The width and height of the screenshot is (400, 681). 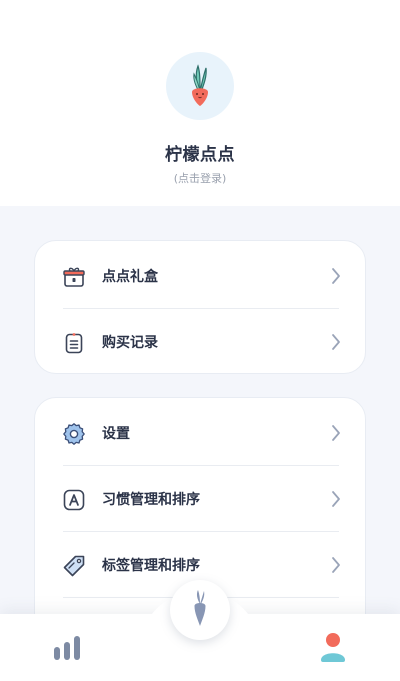 I want to click on menu-item-label: 习惯管理和排序, so click(x=151, y=500).